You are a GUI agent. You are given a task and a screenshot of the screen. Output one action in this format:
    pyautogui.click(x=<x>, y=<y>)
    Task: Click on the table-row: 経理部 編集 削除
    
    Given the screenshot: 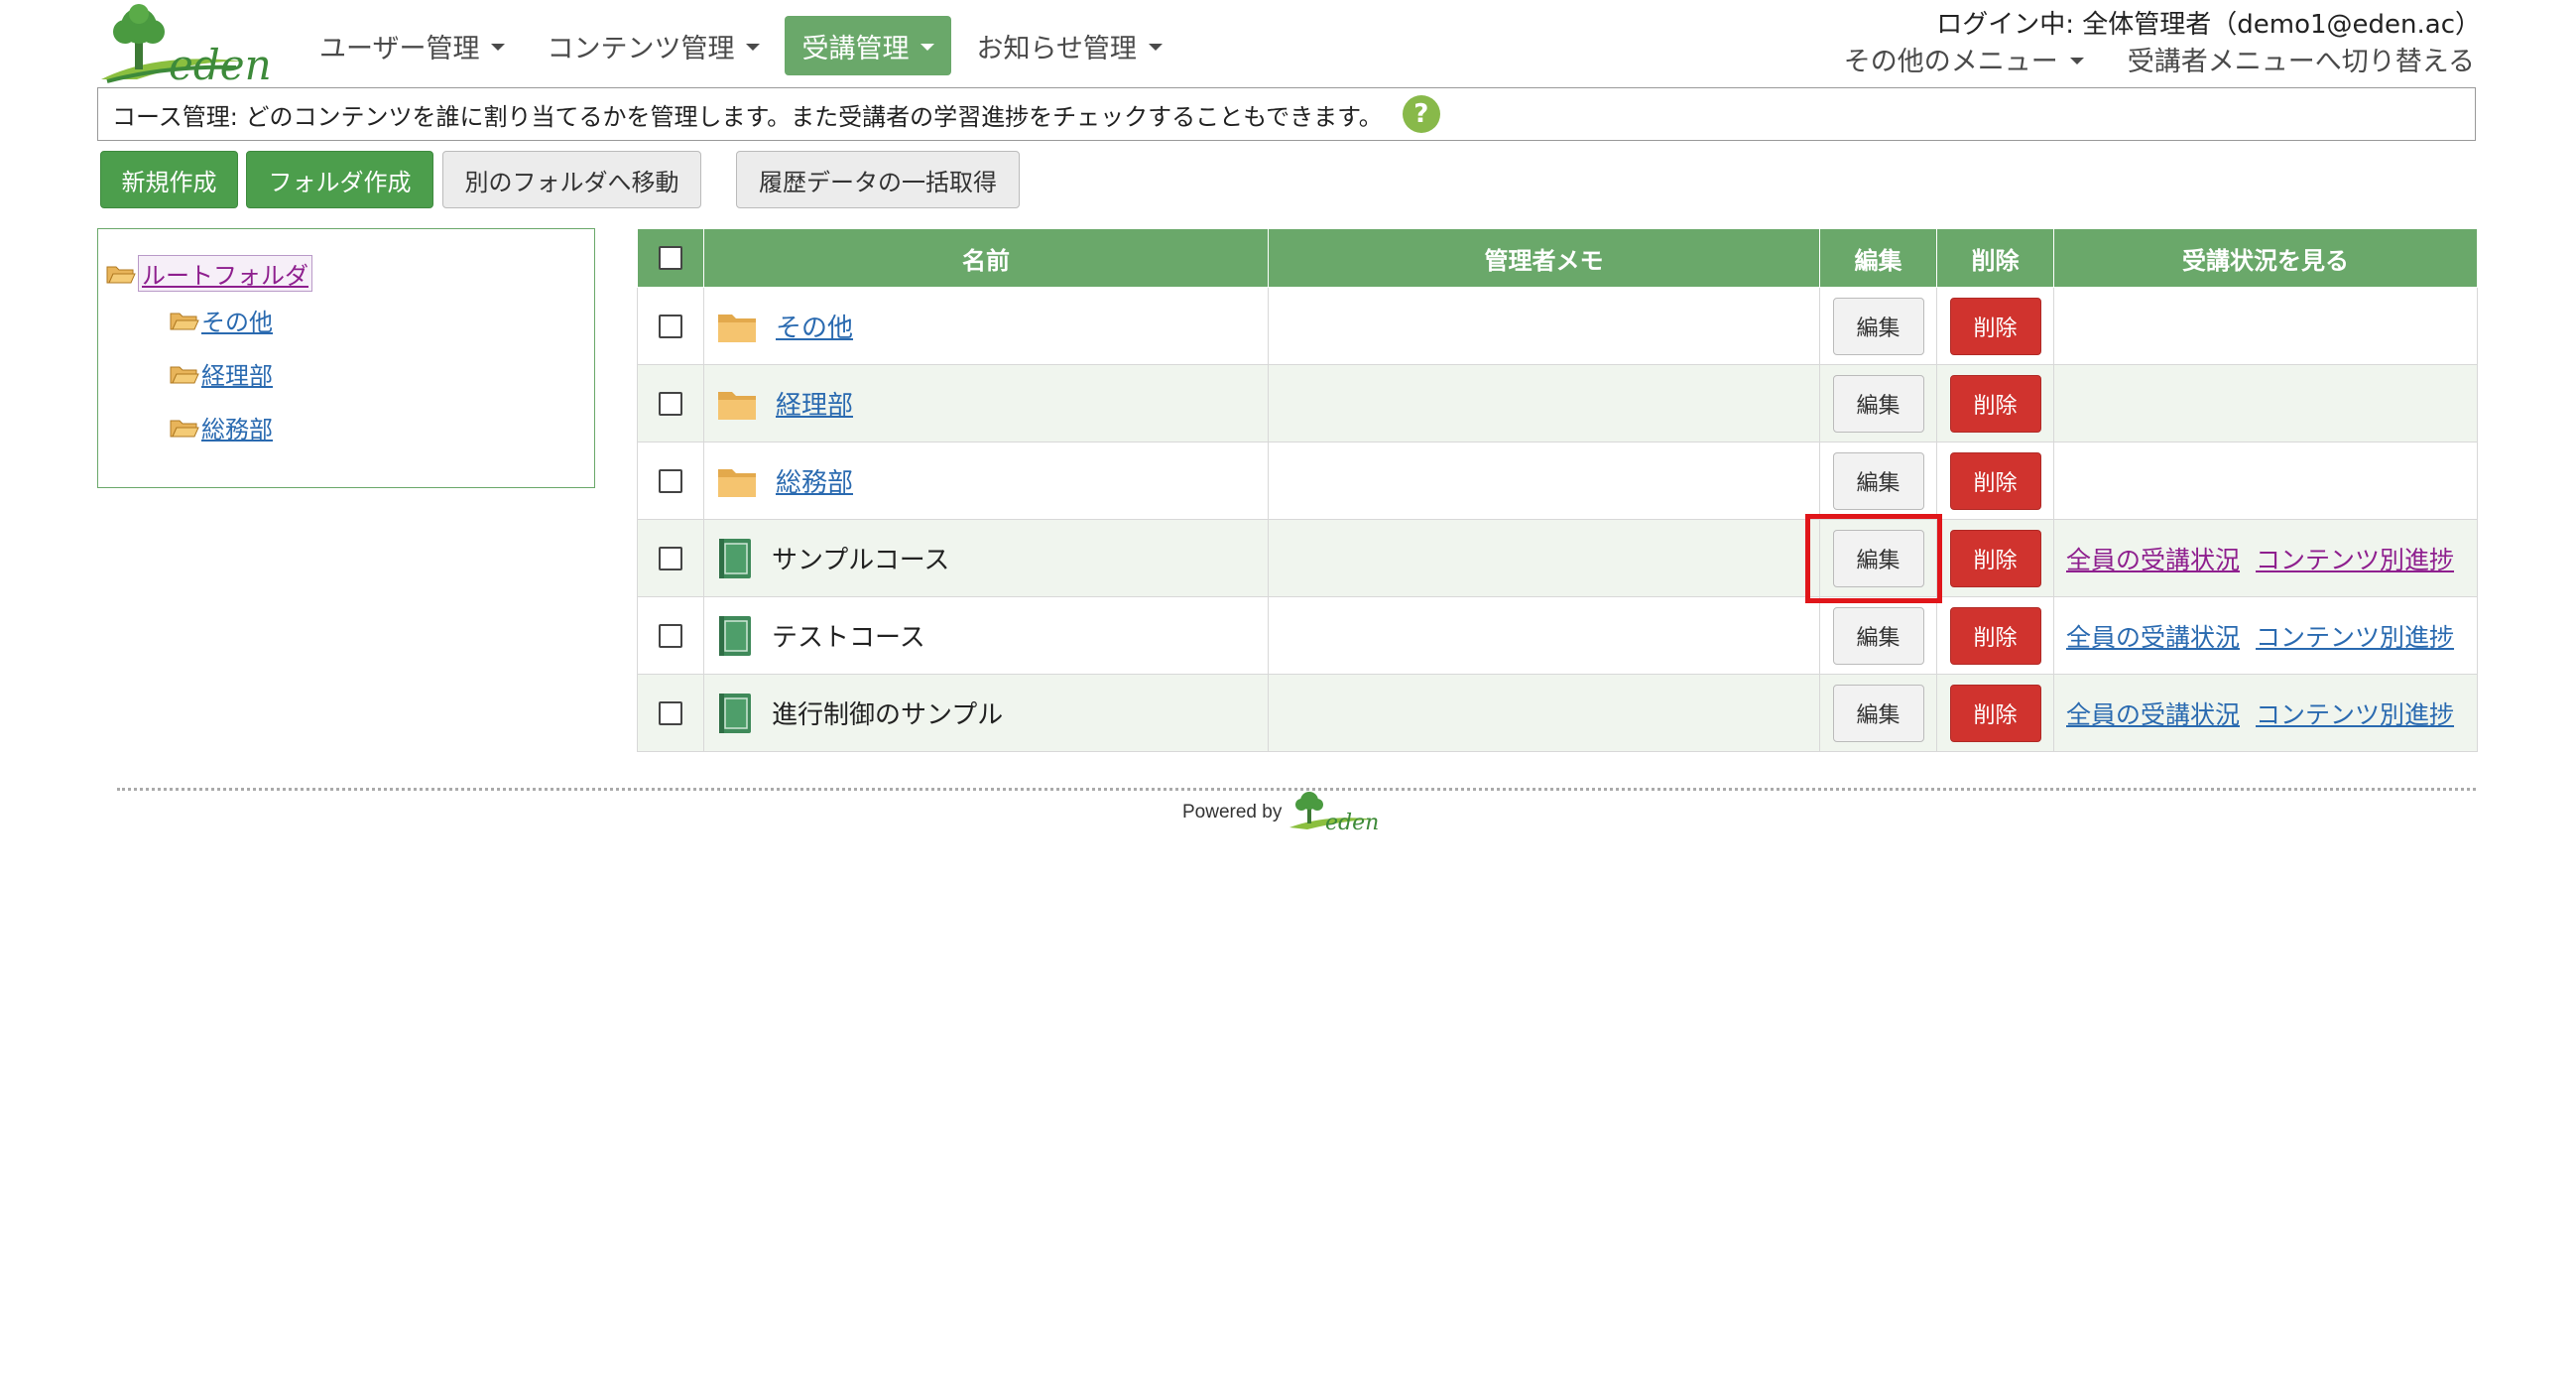 What is the action you would take?
    pyautogui.click(x=1557, y=403)
    